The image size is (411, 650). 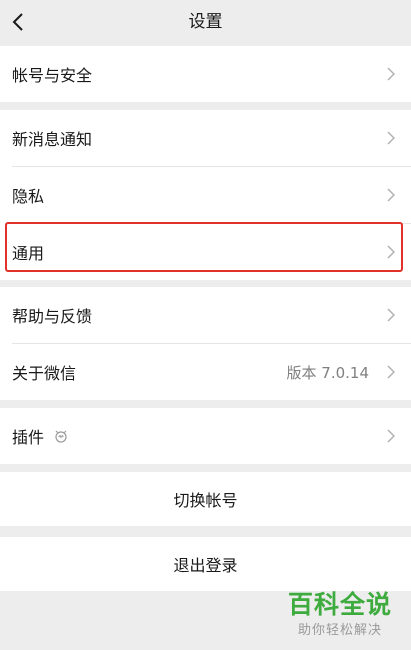 I want to click on row-privacy: 隐私, so click(x=205, y=195).